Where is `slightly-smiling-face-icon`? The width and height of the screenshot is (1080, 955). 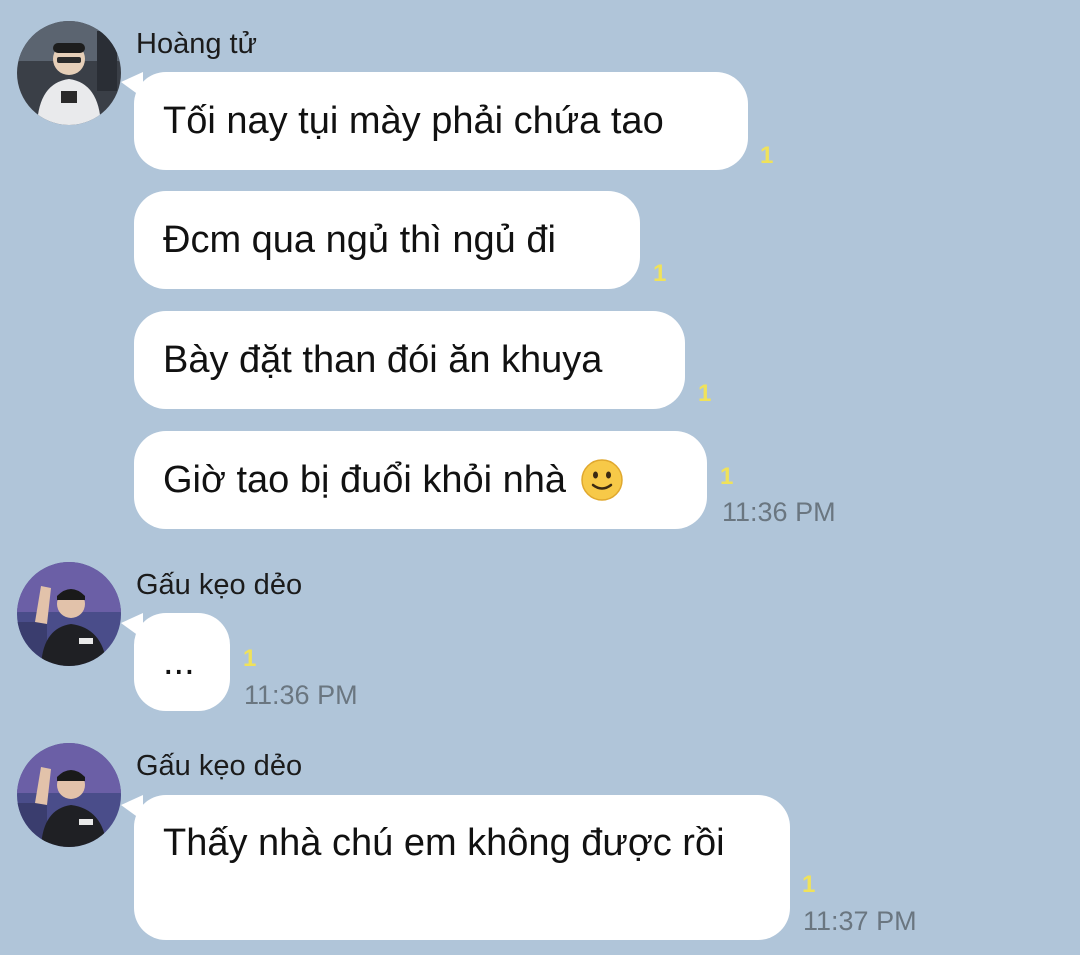
slightly-smiling-face-icon is located at coordinates (602, 480).